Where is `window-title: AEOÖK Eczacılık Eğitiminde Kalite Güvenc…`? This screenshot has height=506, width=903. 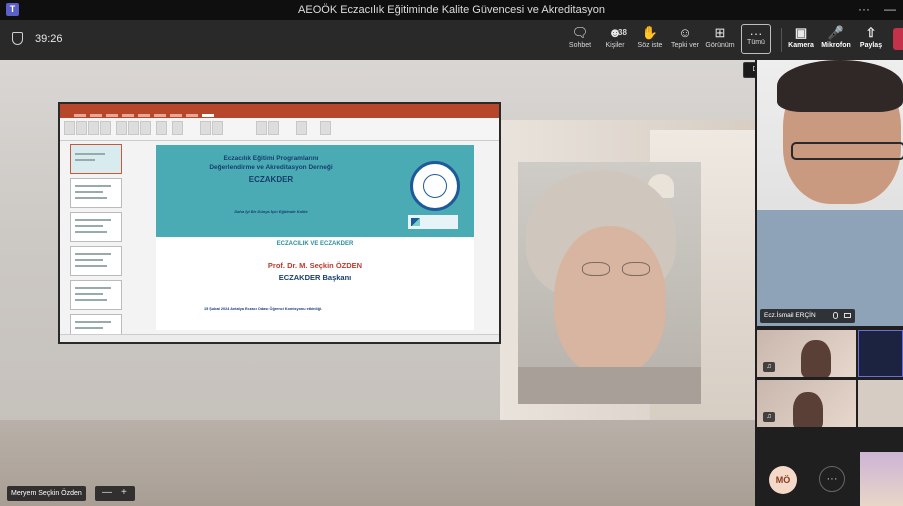
window-title: AEOÖK Eczacılık Eğitiminde Kalite Güvenc… is located at coordinates (451, 10).